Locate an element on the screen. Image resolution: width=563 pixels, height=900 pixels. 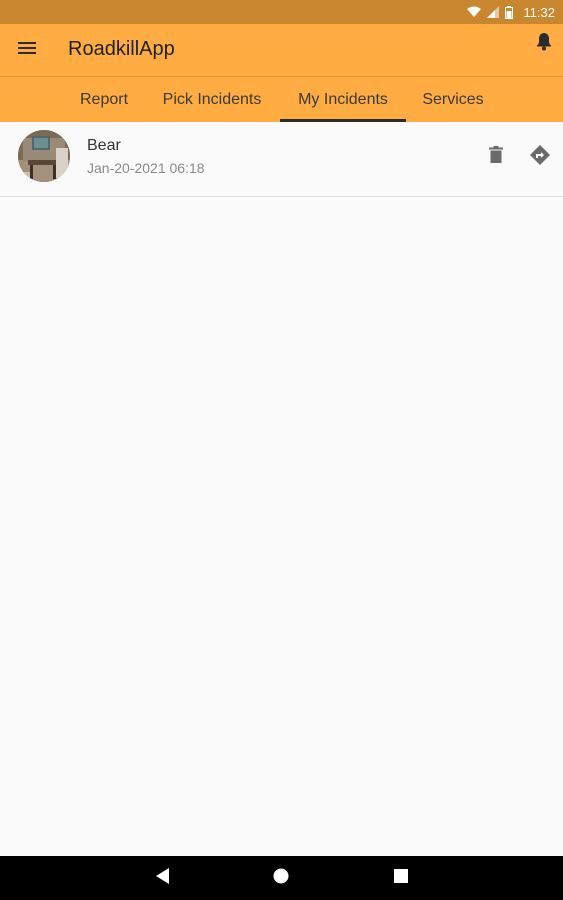
notifications-button is located at coordinates (544, 44).